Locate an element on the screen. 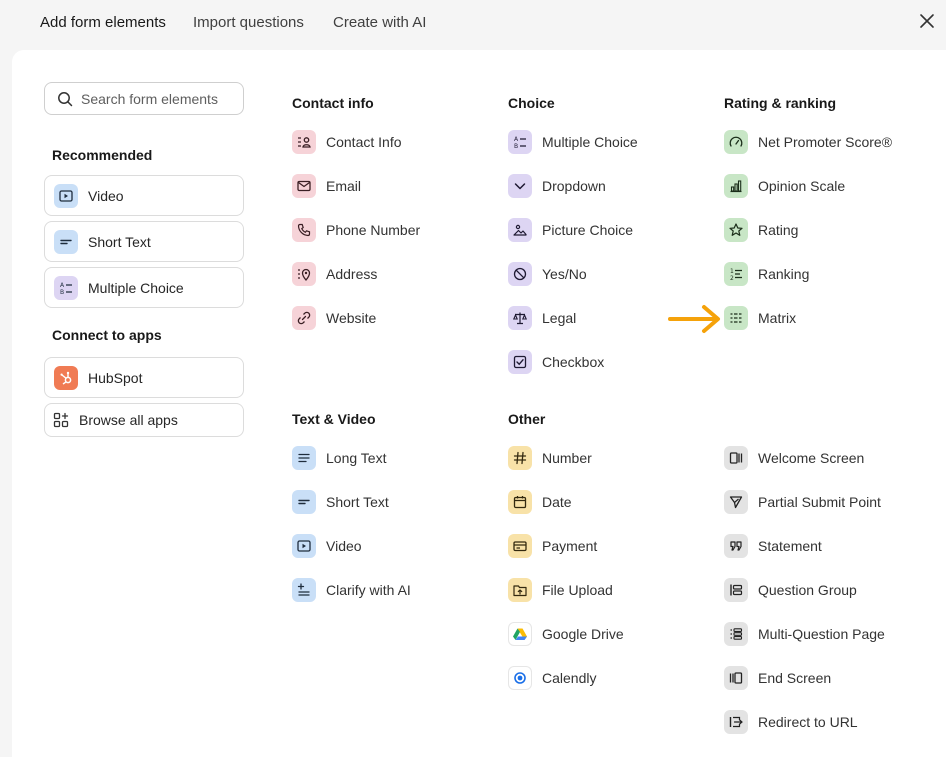  recommended-item-short-text: Short Text is located at coordinates (144, 241).